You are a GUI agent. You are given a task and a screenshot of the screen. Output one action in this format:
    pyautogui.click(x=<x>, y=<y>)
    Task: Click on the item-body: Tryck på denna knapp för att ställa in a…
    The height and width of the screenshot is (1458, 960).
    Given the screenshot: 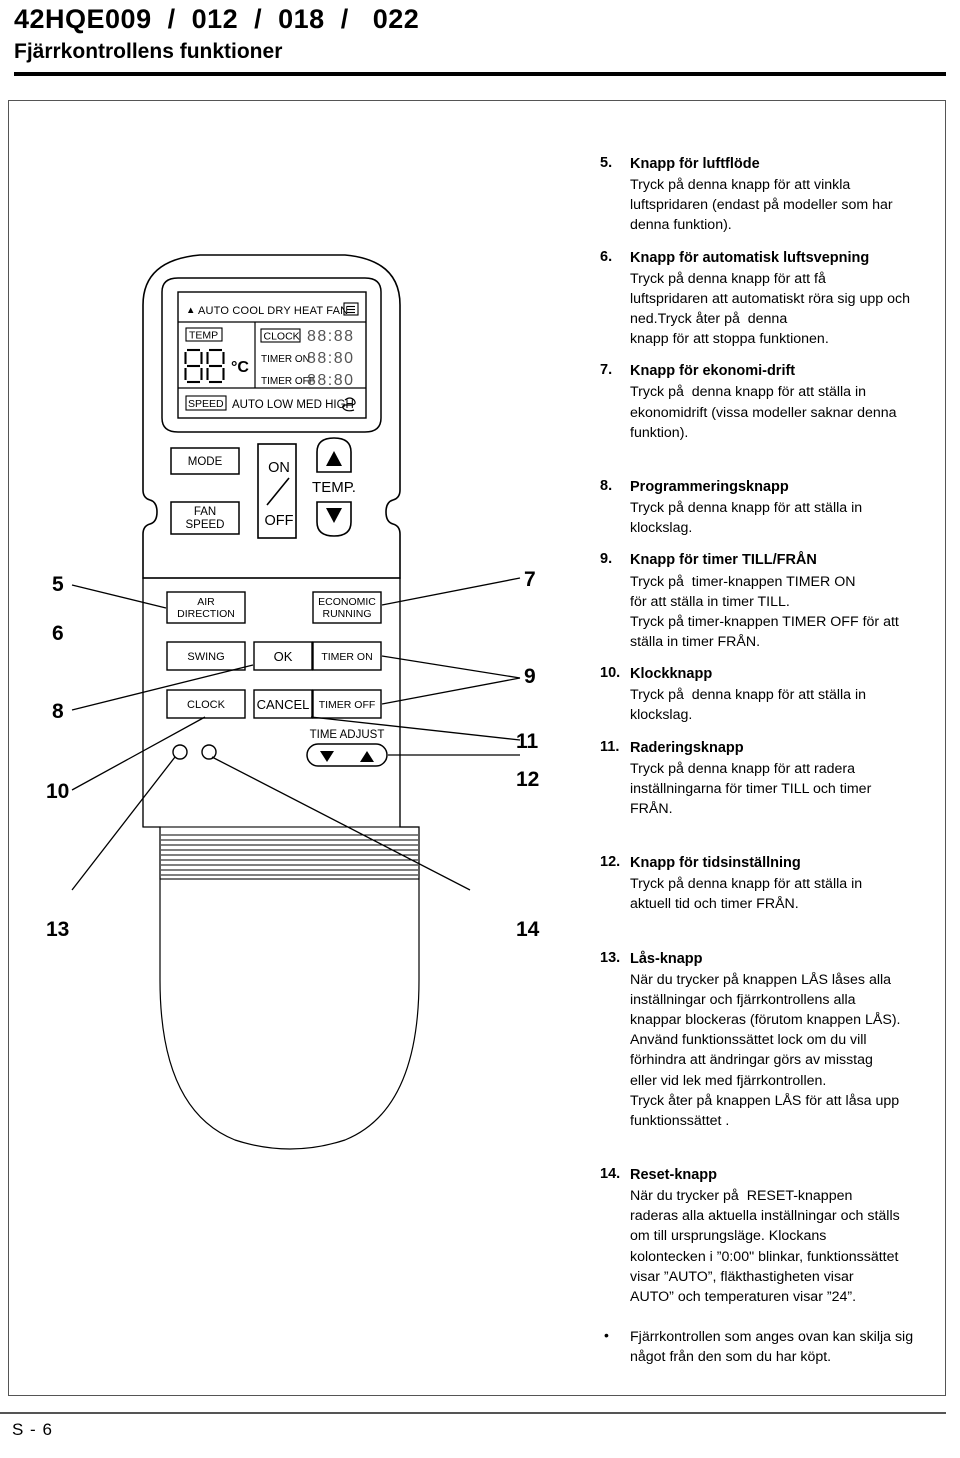 What is the action you would take?
    pyautogui.click(x=746, y=894)
    